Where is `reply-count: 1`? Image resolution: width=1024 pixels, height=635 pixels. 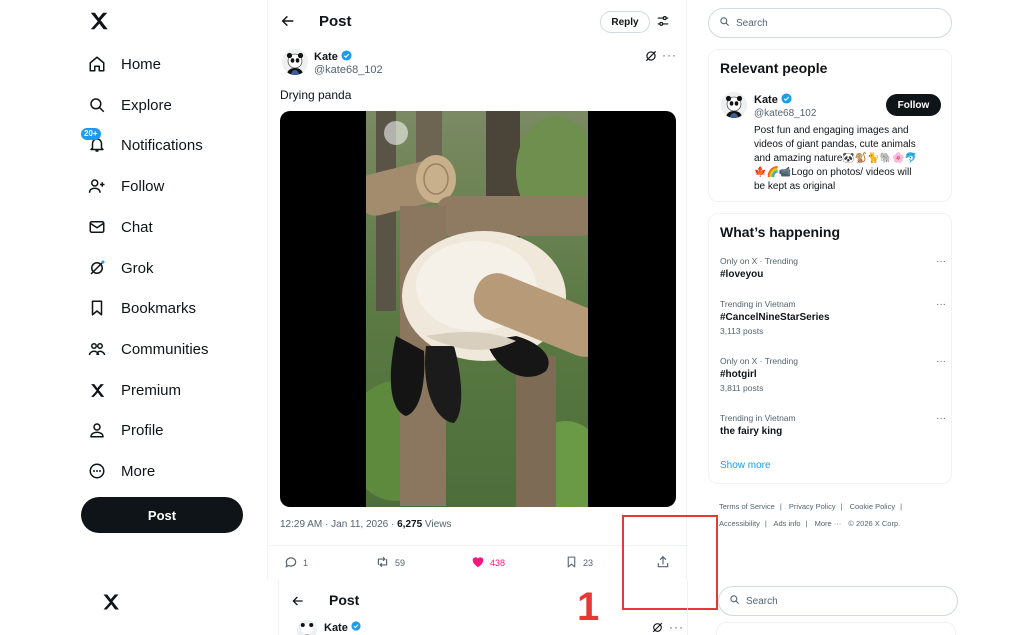
reply-count: 1 is located at coordinates (306, 563).